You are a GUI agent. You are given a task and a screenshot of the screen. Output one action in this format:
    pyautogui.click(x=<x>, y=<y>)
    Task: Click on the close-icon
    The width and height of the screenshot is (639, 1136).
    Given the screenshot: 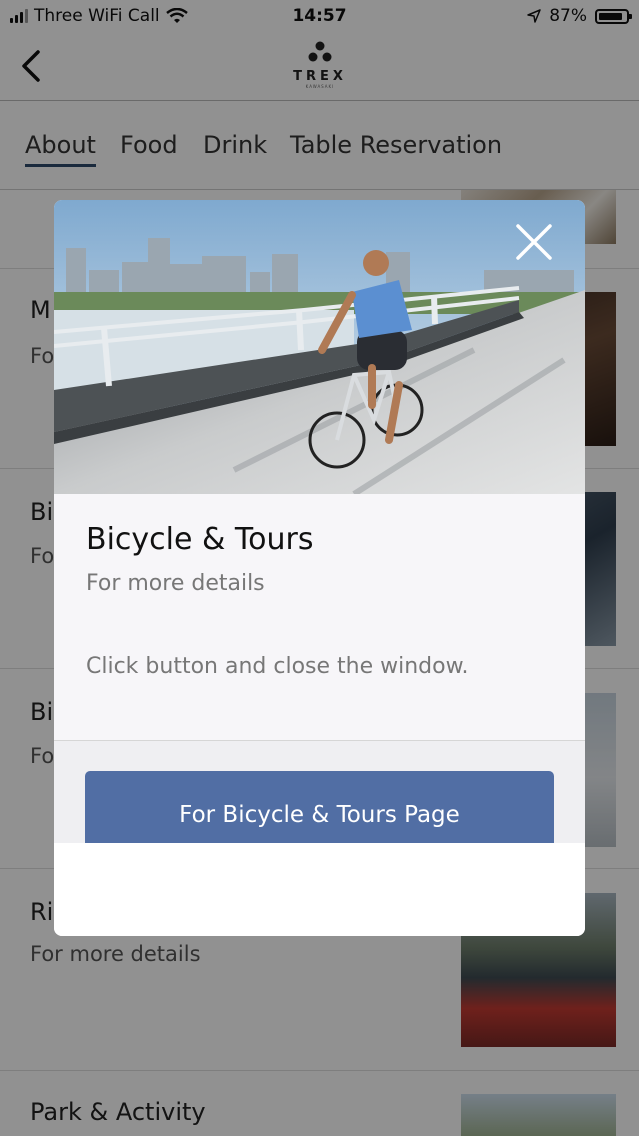 What is the action you would take?
    pyautogui.click(x=534, y=242)
    